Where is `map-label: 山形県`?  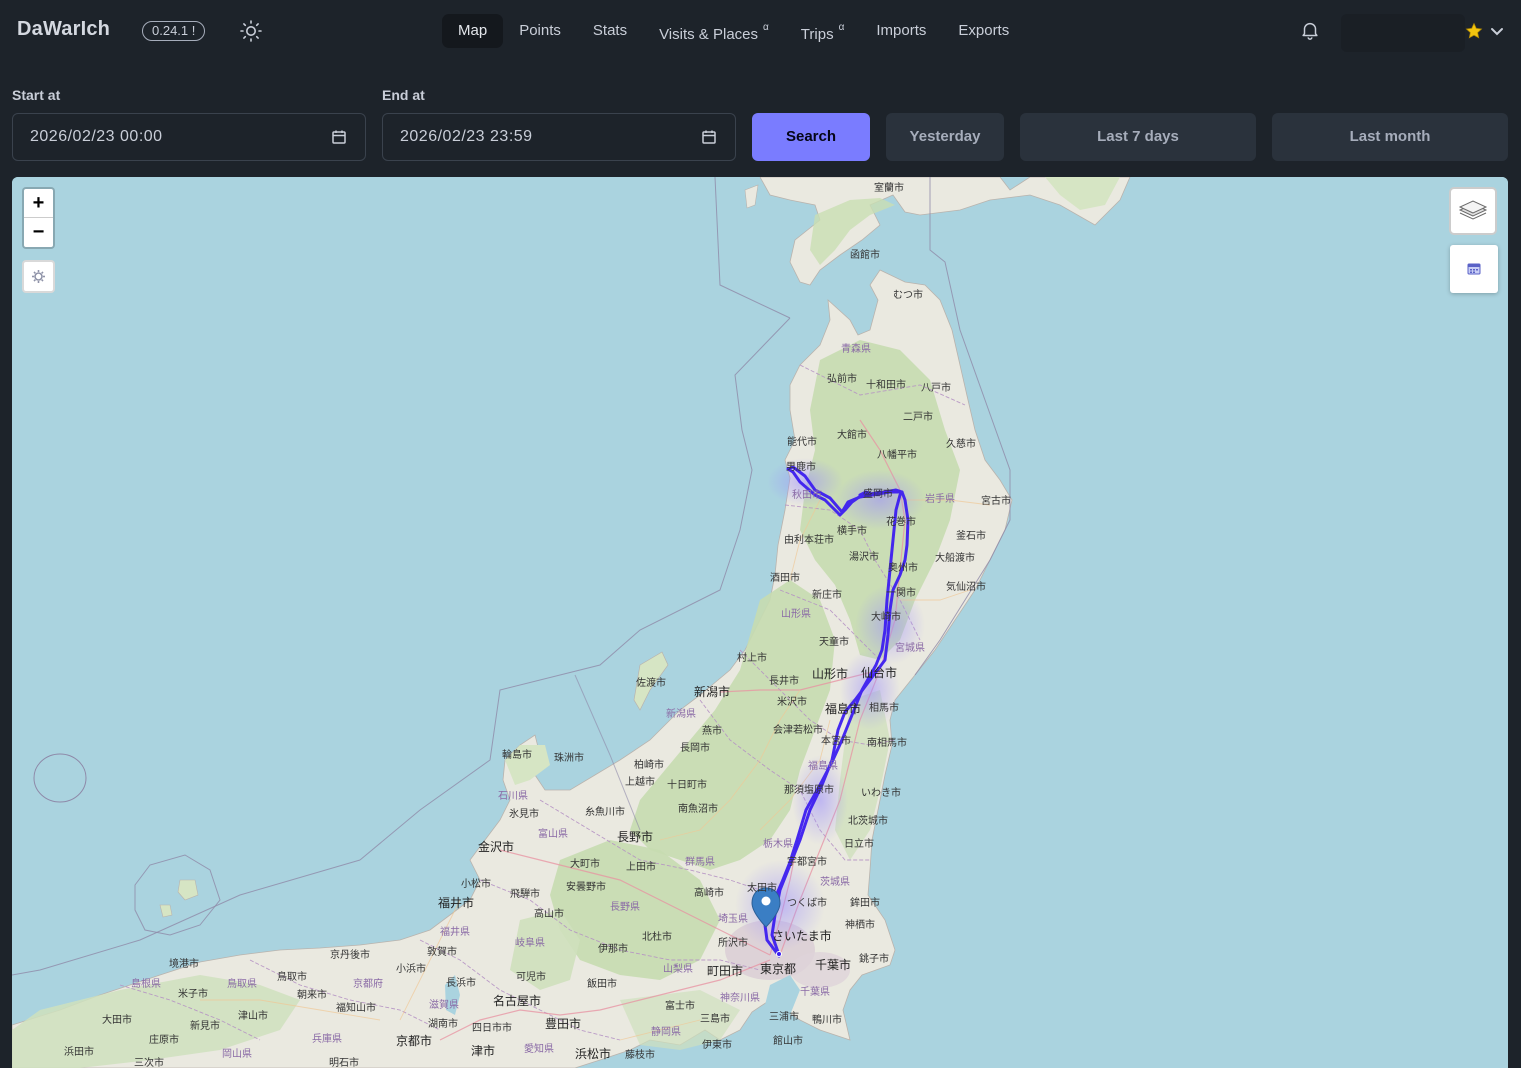
map-label: 山形県 is located at coordinates (796, 614).